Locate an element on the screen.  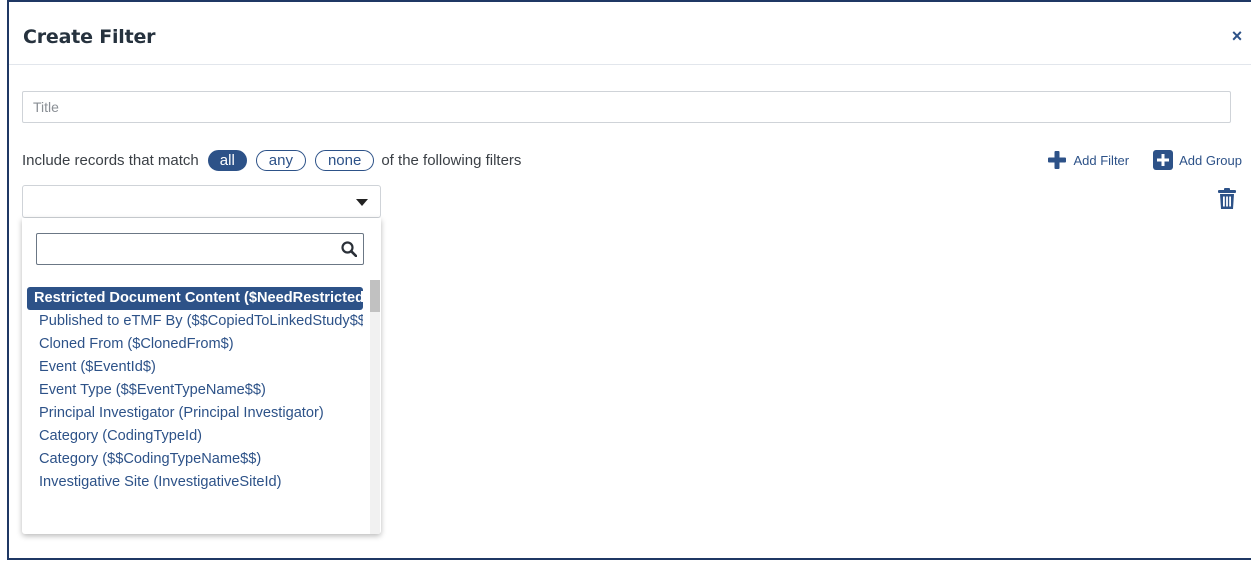
plus-icon is located at coordinates (1057, 160).